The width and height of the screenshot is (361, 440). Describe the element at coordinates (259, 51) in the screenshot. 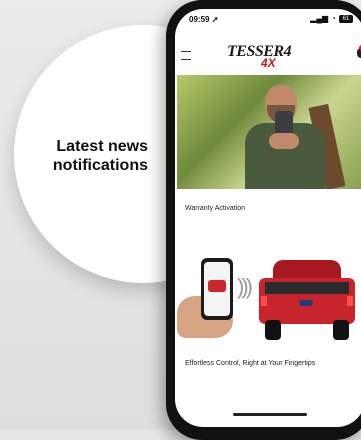

I see `logo-main: TESSER4` at that location.